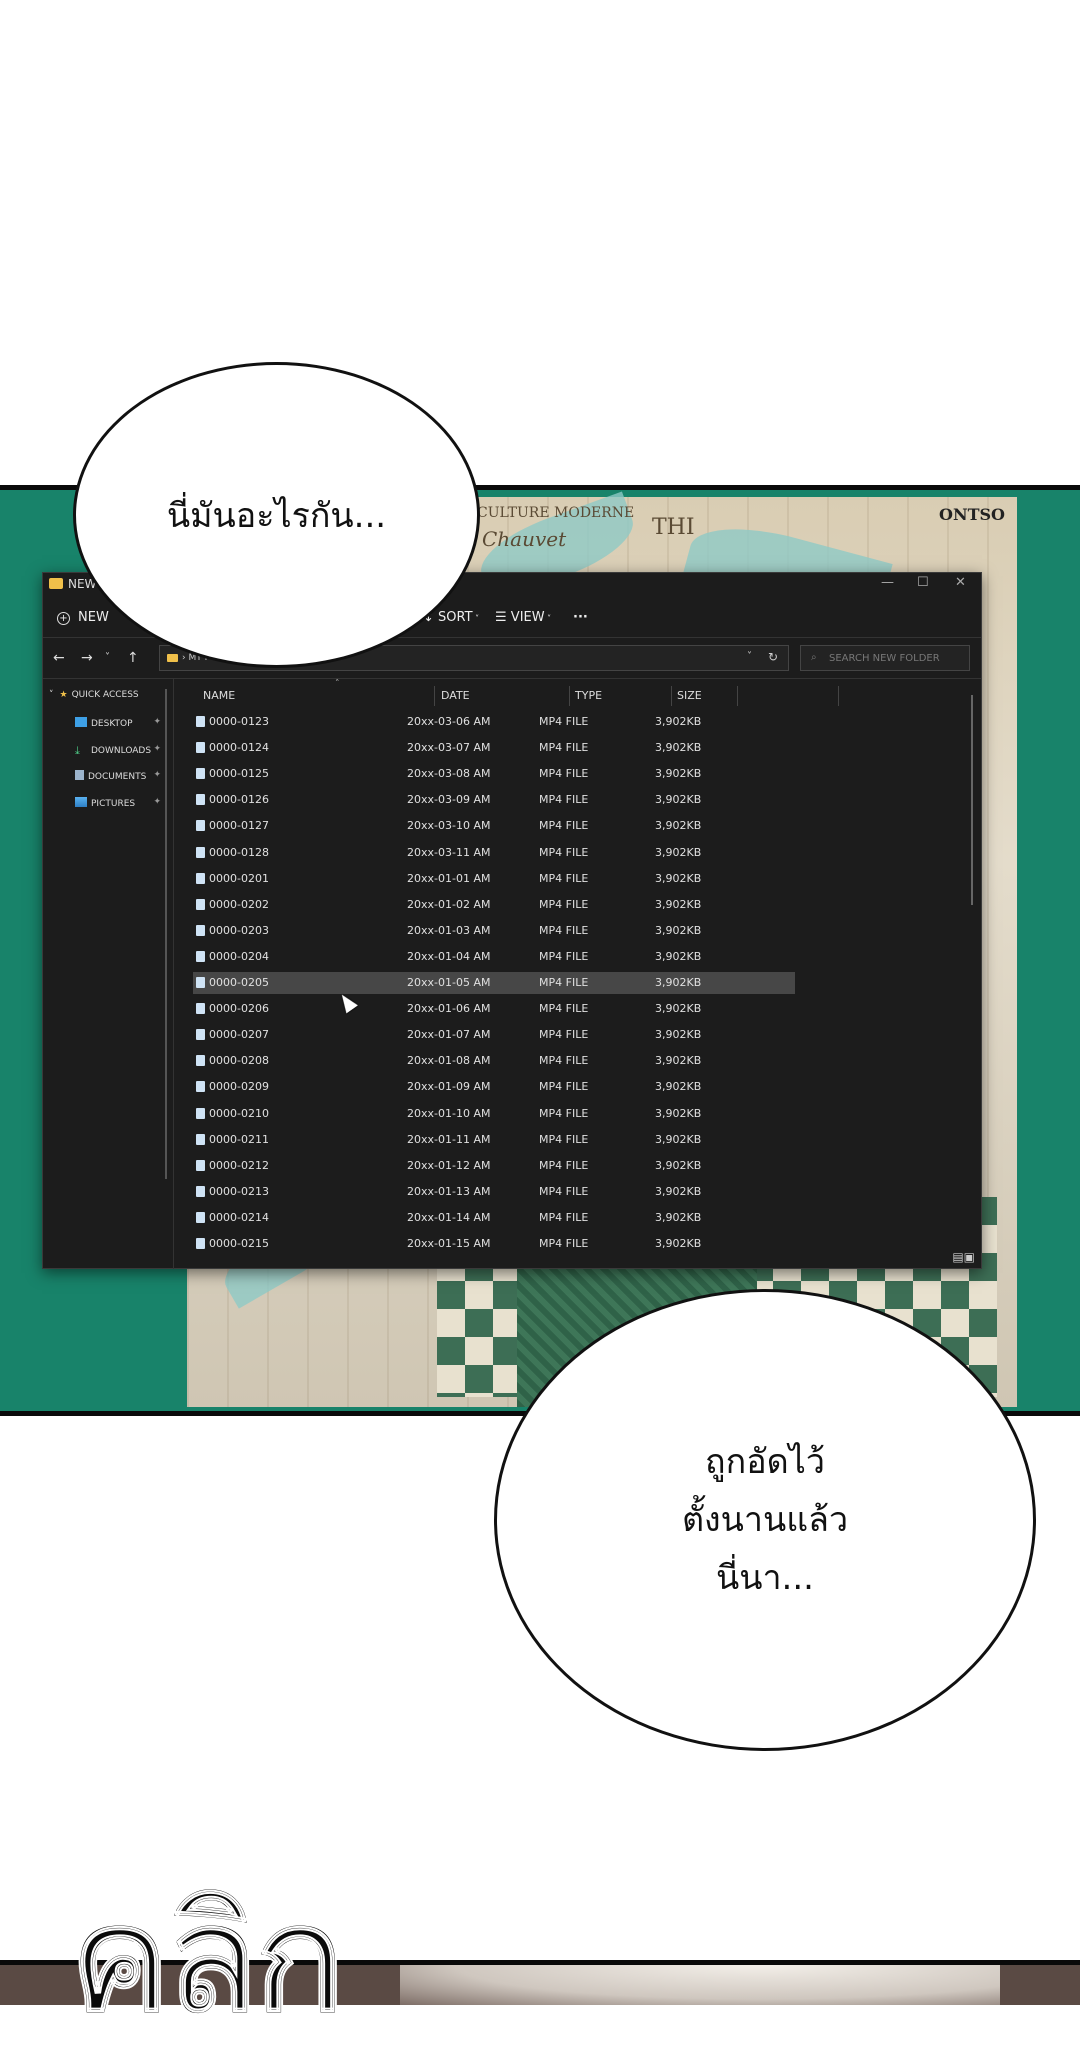 This screenshot has width=1080, height=2047. I want to click on table-row: 0000-0212 20xx-01-12 AM MP4 FILE 3,902KB, so click(494, 1166).